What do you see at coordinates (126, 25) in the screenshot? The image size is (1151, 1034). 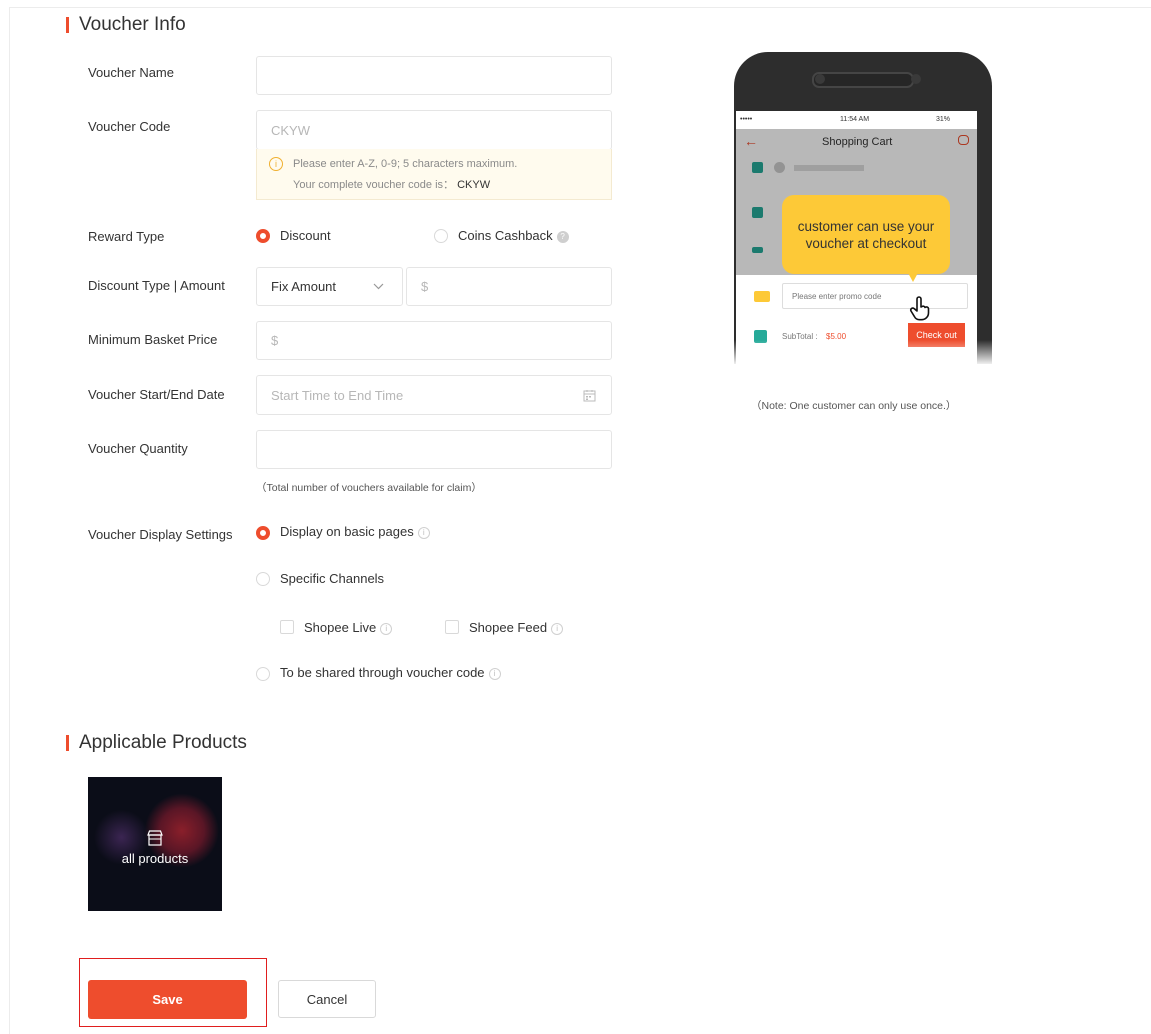 I see `voucher-info-title: Voucher Info` at bounding box center [126, 25].